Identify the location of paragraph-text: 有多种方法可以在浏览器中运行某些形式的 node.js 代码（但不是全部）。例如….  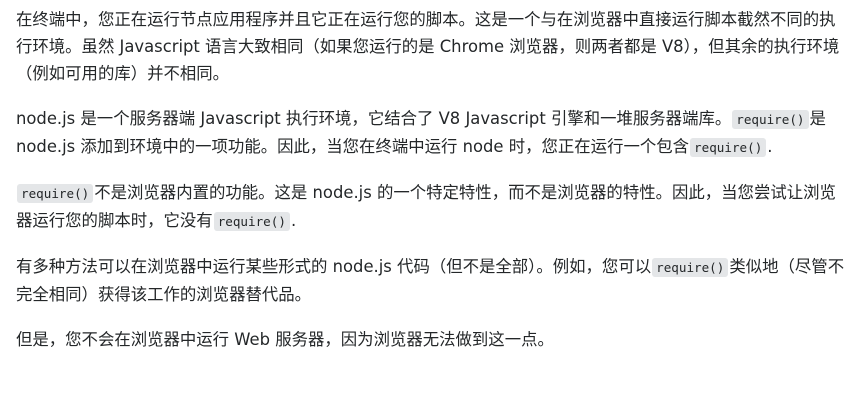
(334, 266).